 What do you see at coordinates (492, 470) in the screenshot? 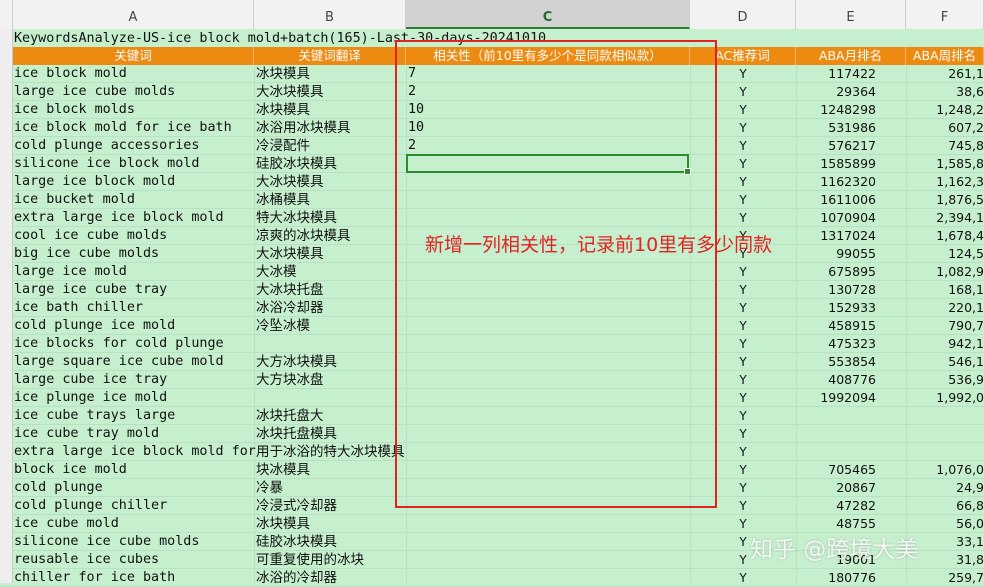
I see `table-row: block ice mold 块冰模具 Y 705465 1,076,0` at bounding box center [492, 470].